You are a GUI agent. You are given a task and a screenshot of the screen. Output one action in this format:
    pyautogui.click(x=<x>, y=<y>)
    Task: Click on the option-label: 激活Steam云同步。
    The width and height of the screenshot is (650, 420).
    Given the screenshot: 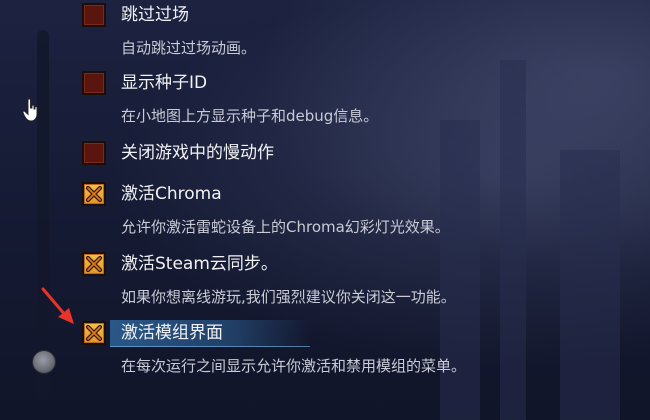 What is the action you would take?
    pyautogui.click(x=199, y=264)
    